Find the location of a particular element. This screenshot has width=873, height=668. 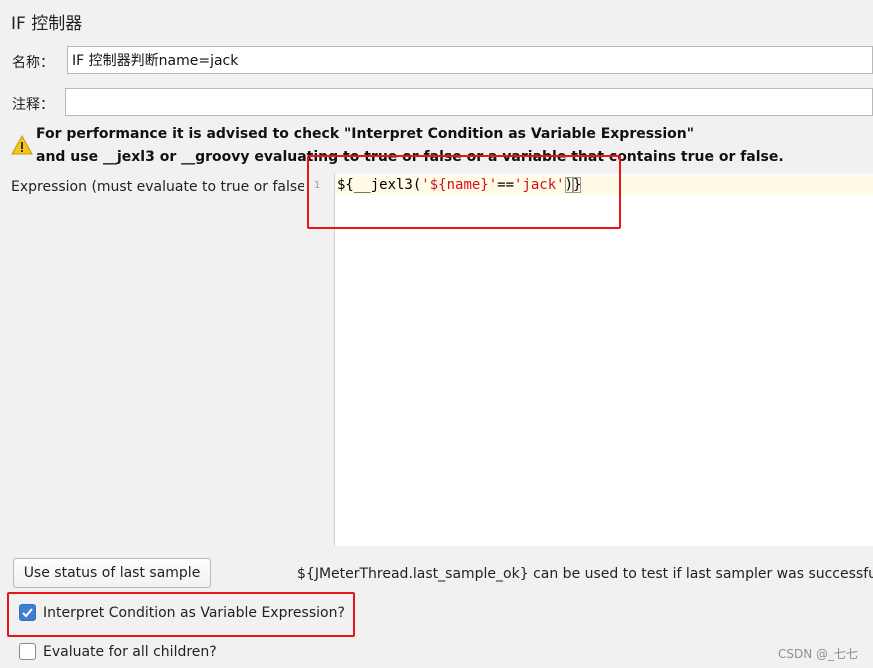

name-label: 名称： is located at coordinates (33, 63).